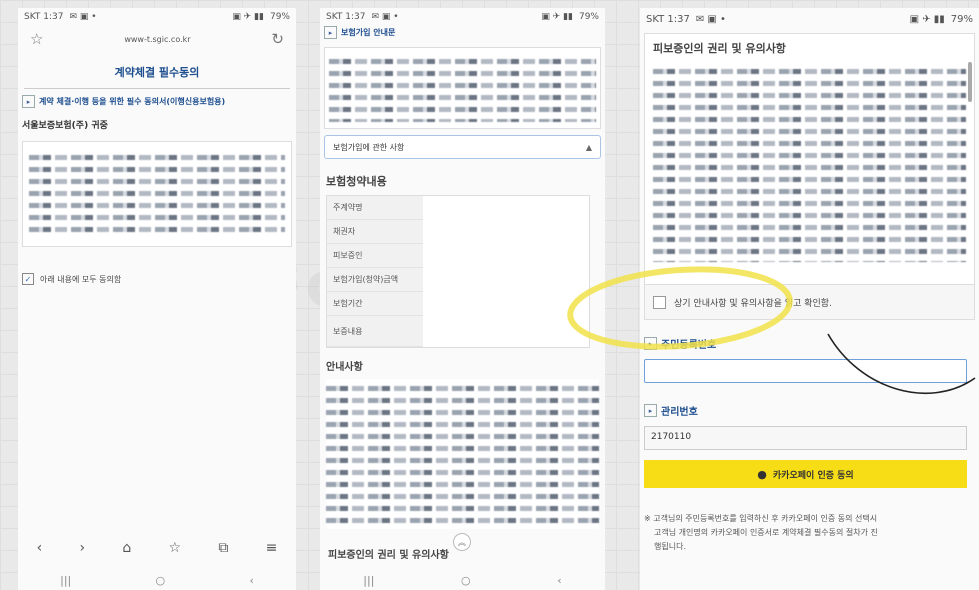 This screenshot has width=979, height=590. I want to click on agree-all-checkbox: ✓, so click(28, 279).